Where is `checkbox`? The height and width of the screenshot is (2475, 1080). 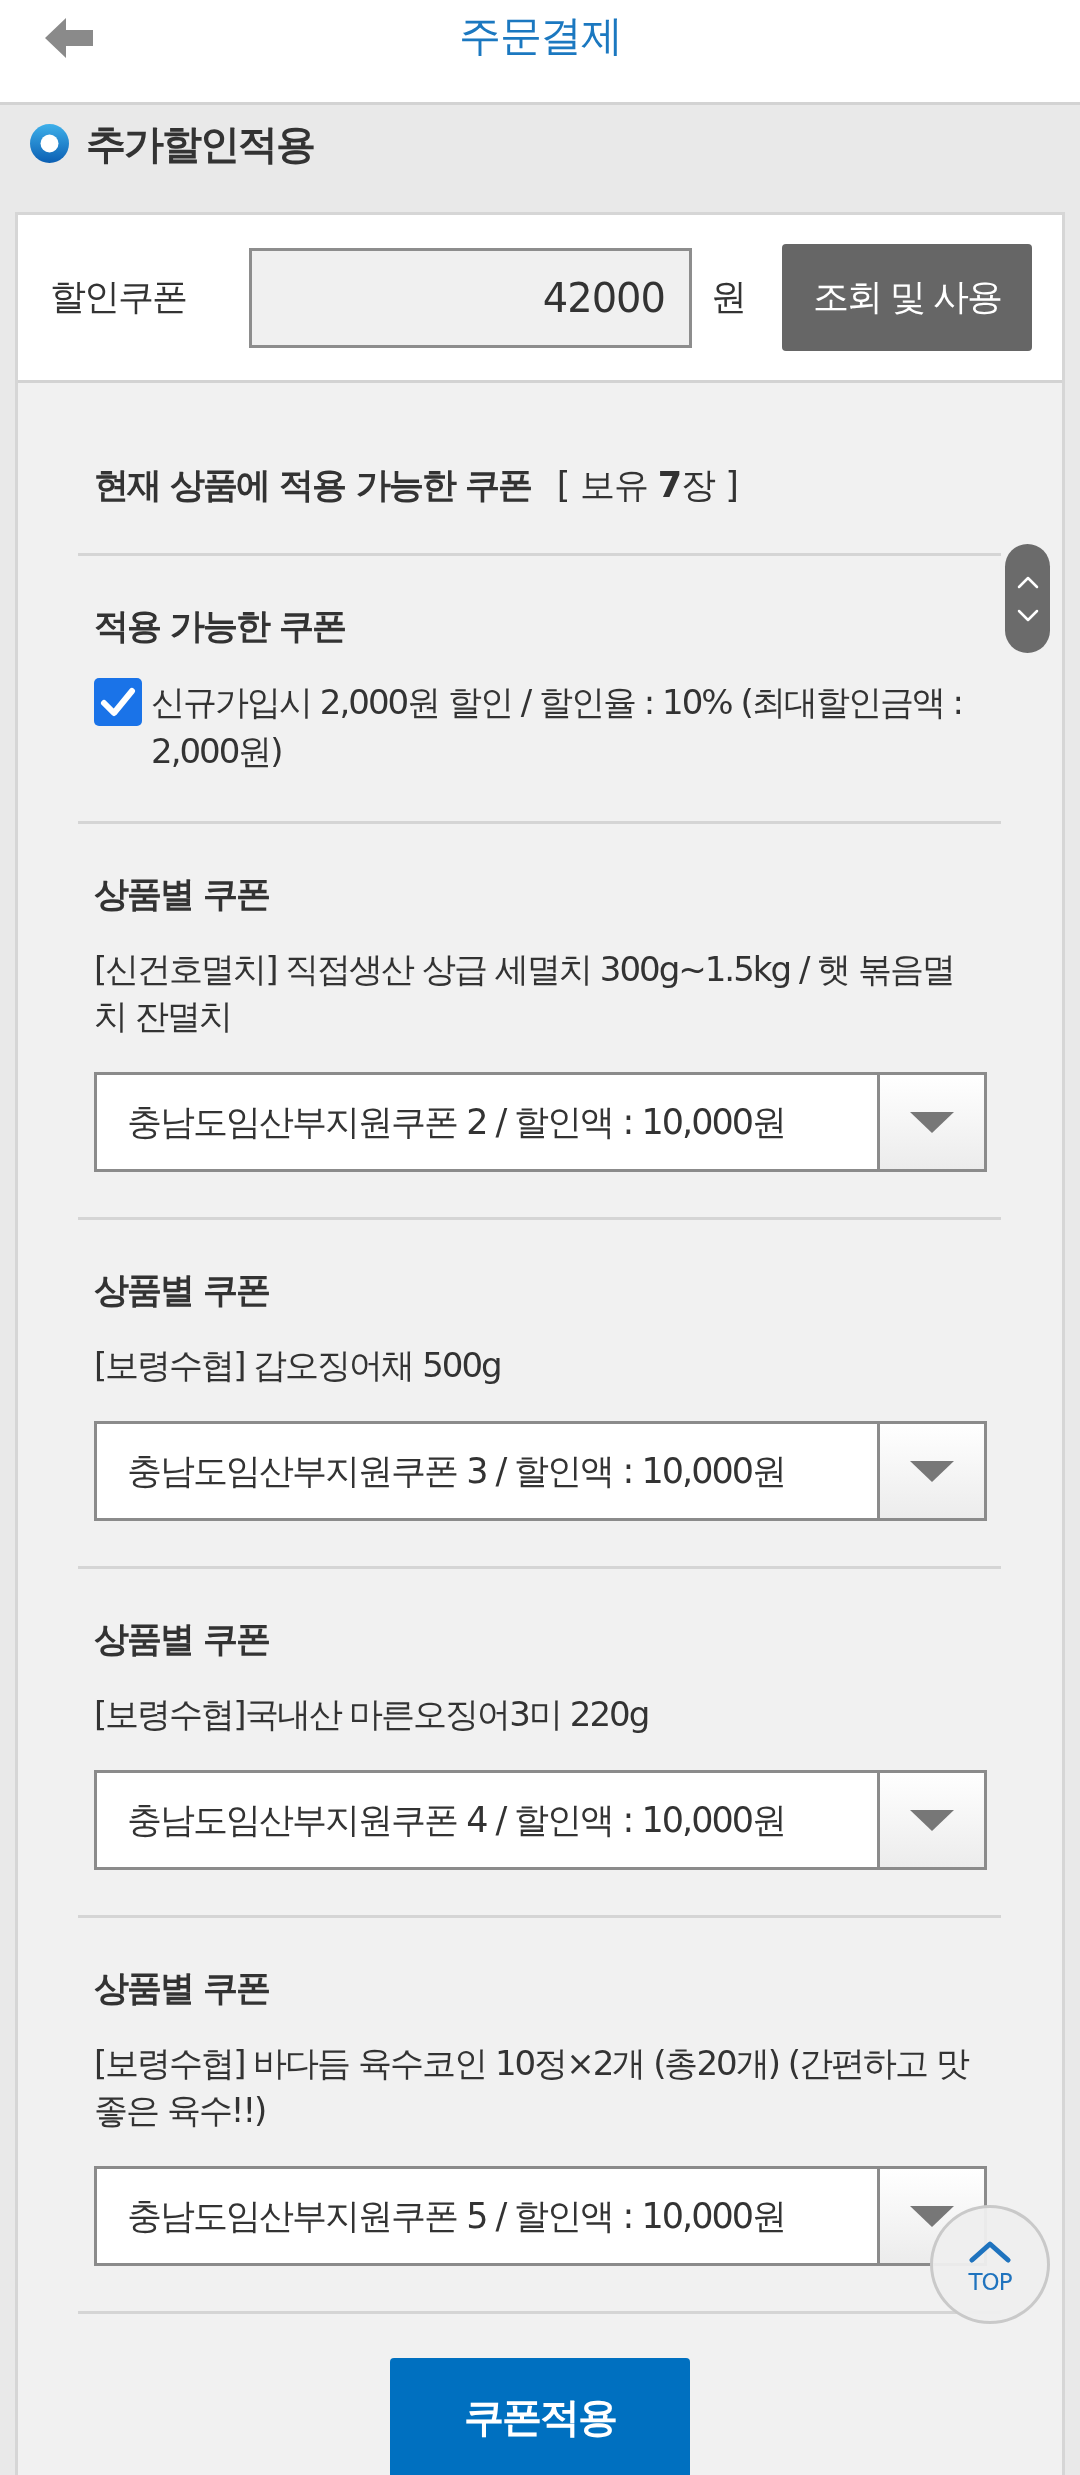 checkbox is located at coordinates (118, 702).